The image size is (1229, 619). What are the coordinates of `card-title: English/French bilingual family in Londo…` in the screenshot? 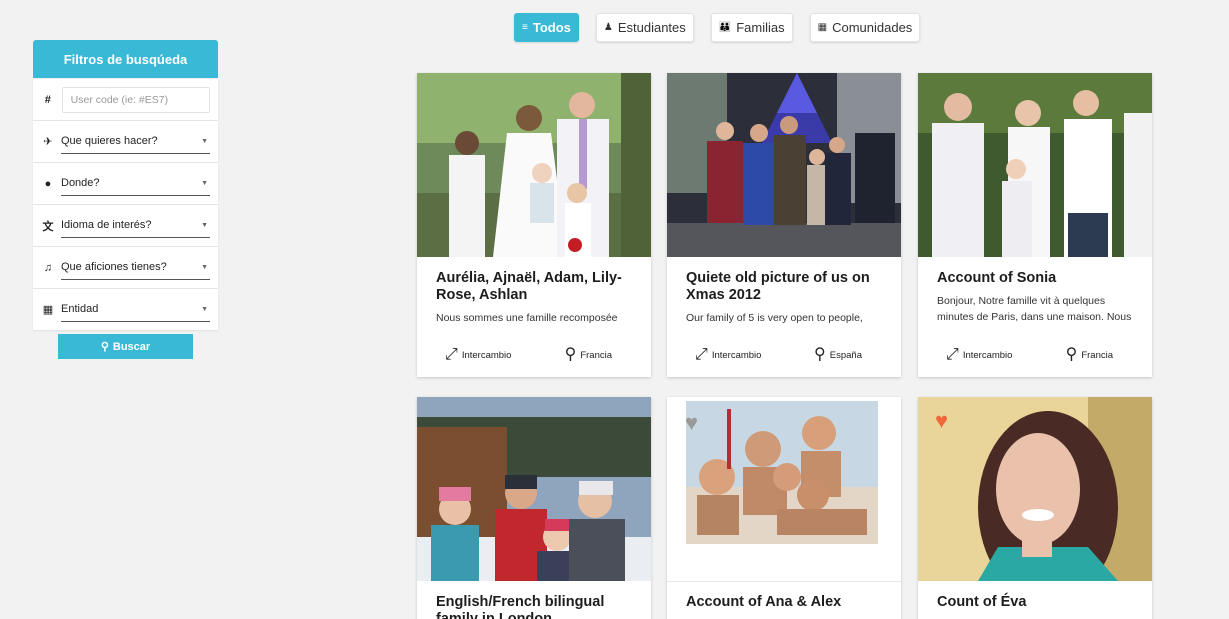 It's located at (534, 606).